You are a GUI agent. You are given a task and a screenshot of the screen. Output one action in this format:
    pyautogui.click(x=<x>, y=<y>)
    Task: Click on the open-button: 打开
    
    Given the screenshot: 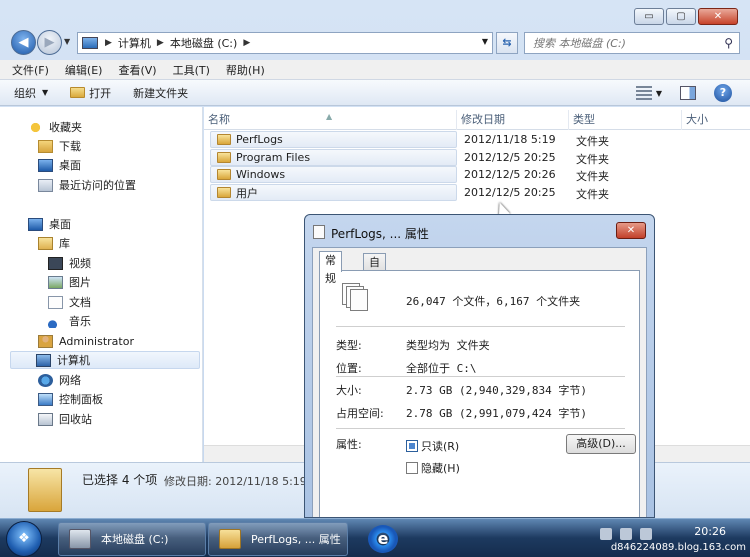 What is the action you would take?
    pyautogui.click(x=90, y=93)
    